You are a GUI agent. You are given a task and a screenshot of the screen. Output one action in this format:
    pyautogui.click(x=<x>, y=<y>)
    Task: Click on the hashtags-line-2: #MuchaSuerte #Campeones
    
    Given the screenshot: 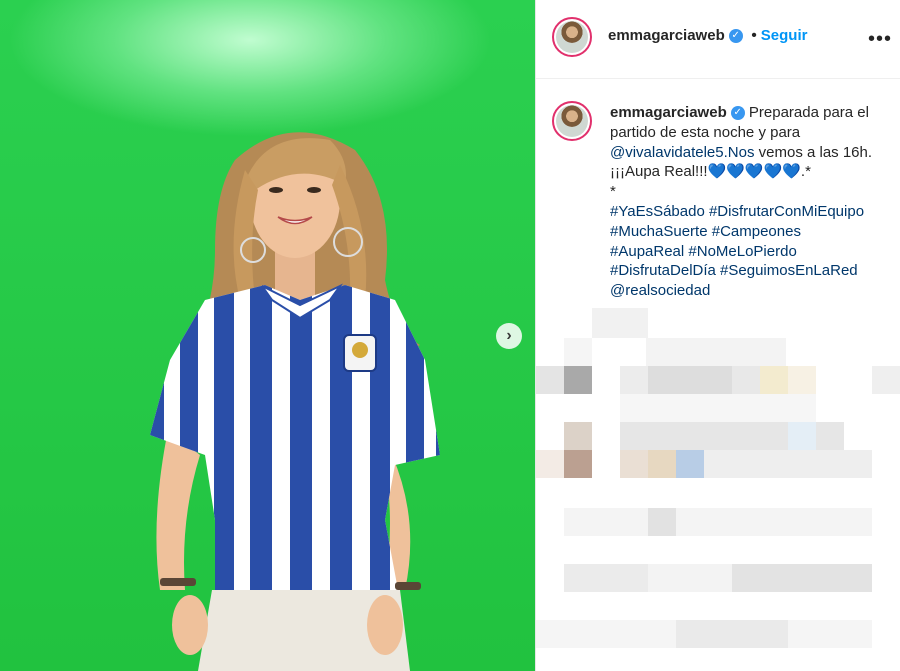 What is the action you would take?
    pyautogui.click(x=705, y=231)
    